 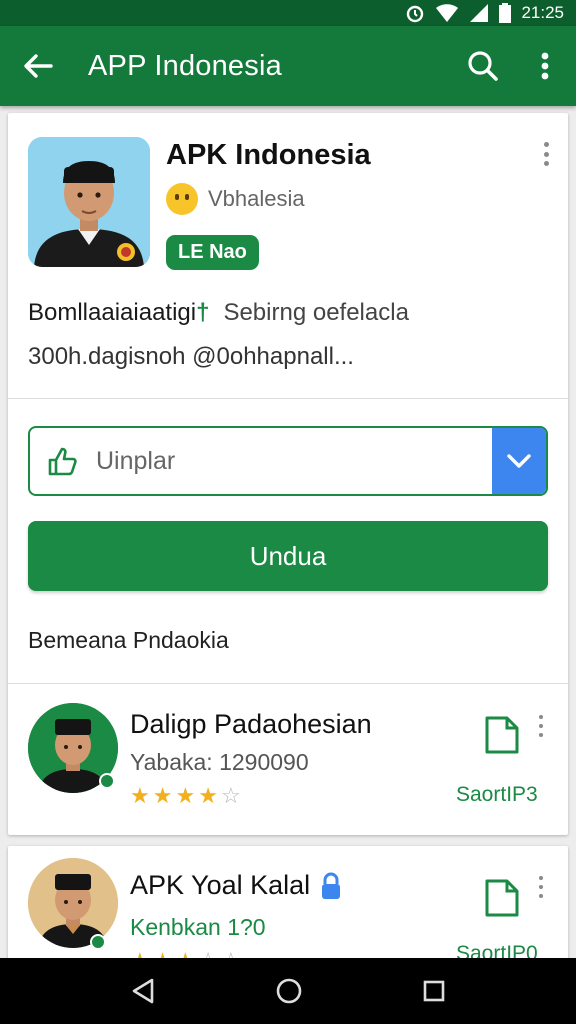 I want to click on variant-select: Uinplar, so click(x=288, y=461).